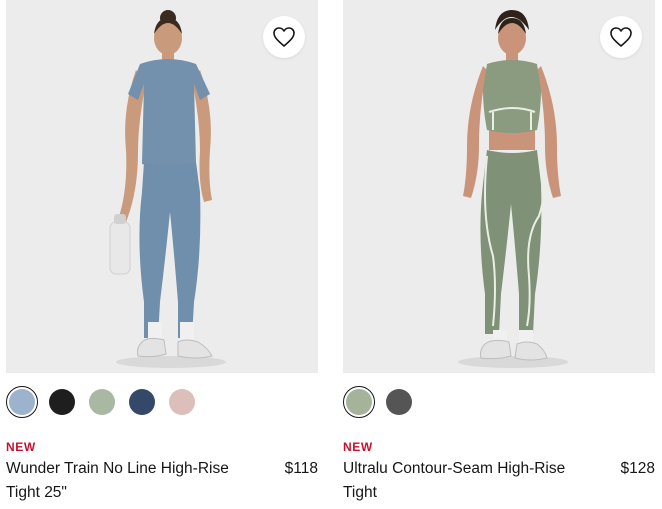 The image size is (662, 509). What do you see at coordinates (167, 189) in the screenshot?
I see `model-photo-blue` at bounding box center [167, 189].